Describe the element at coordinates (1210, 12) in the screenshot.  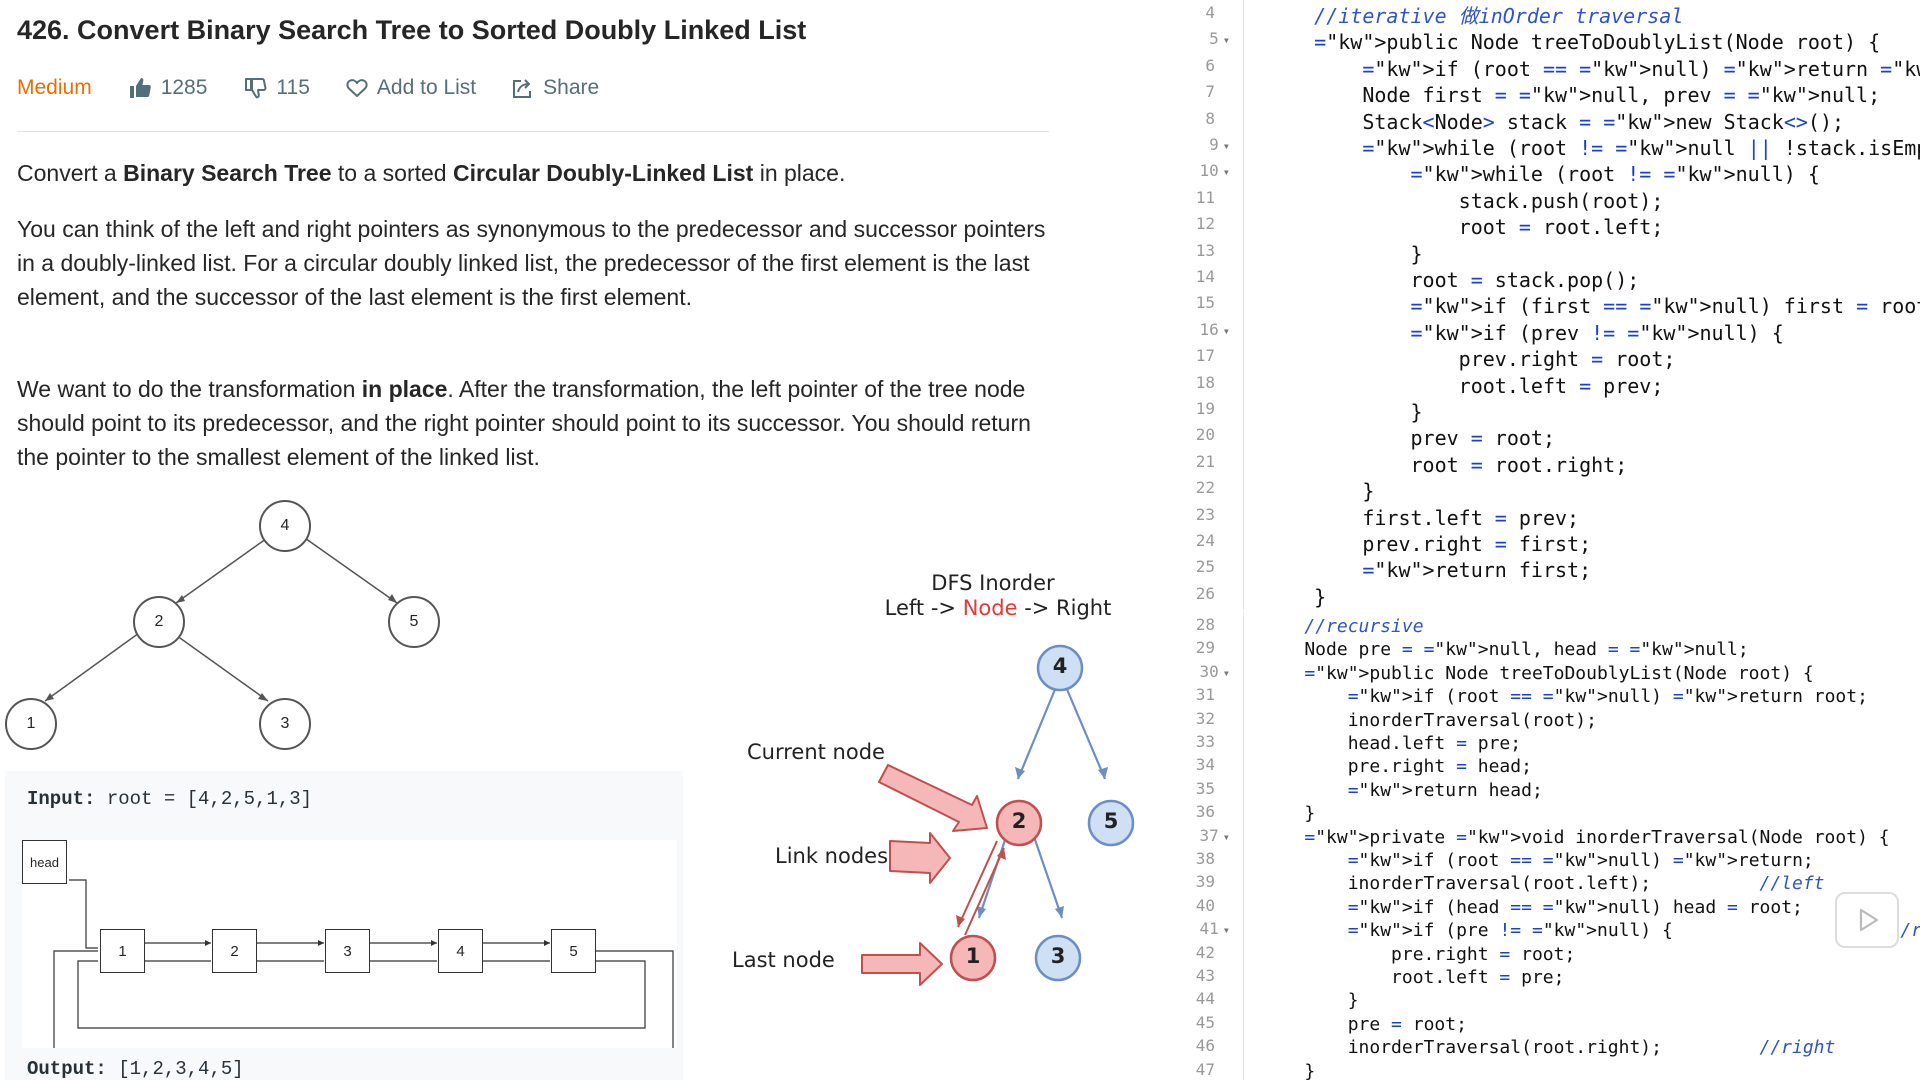
I see `line-number: 4` at that location.